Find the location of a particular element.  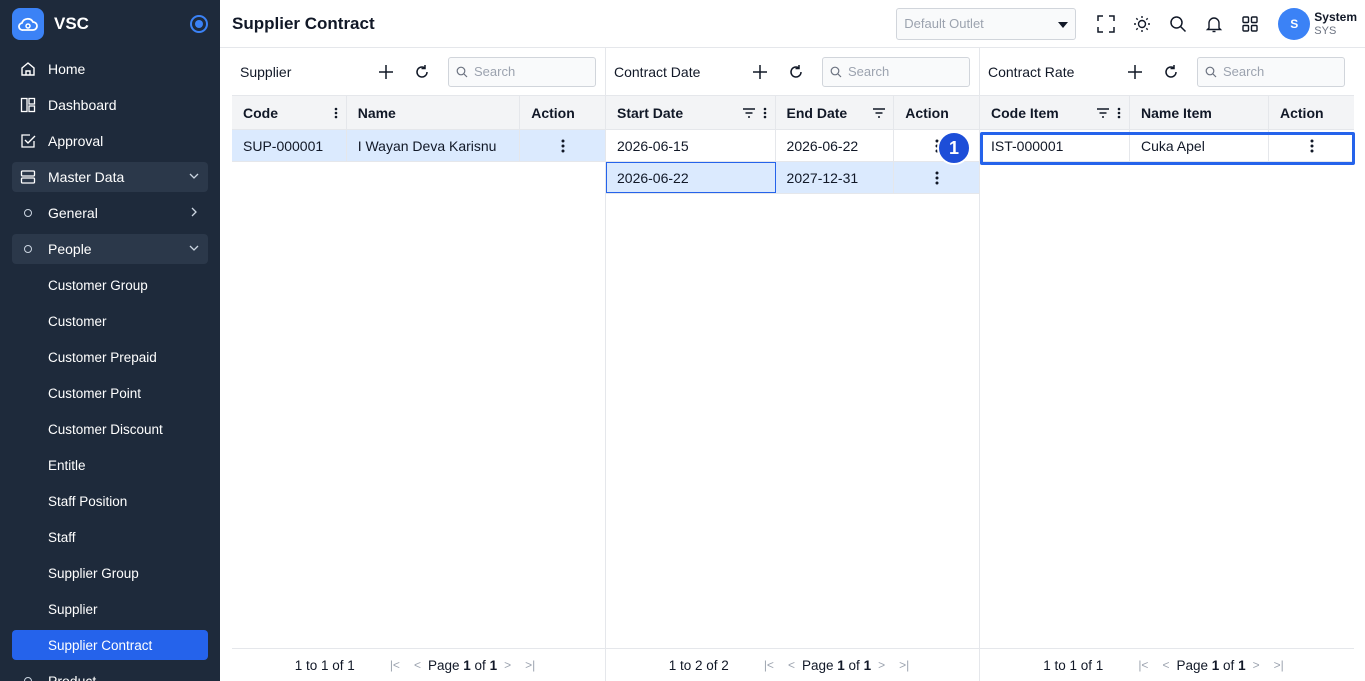

sidebar-item-label: Entitle is located at coordinates (67, 465).